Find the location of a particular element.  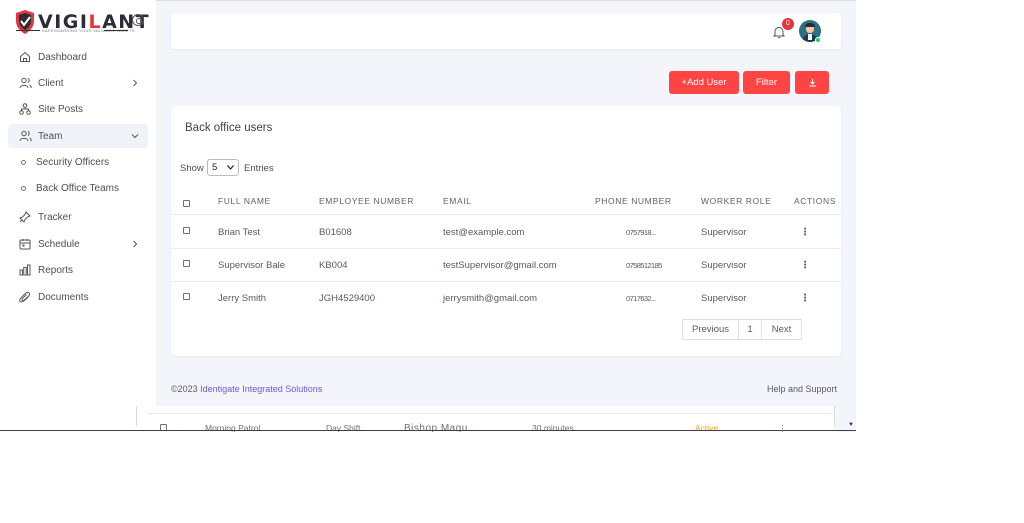

column-header-phone-number: PHONE NUMBER is located at coordinates (633, 201).